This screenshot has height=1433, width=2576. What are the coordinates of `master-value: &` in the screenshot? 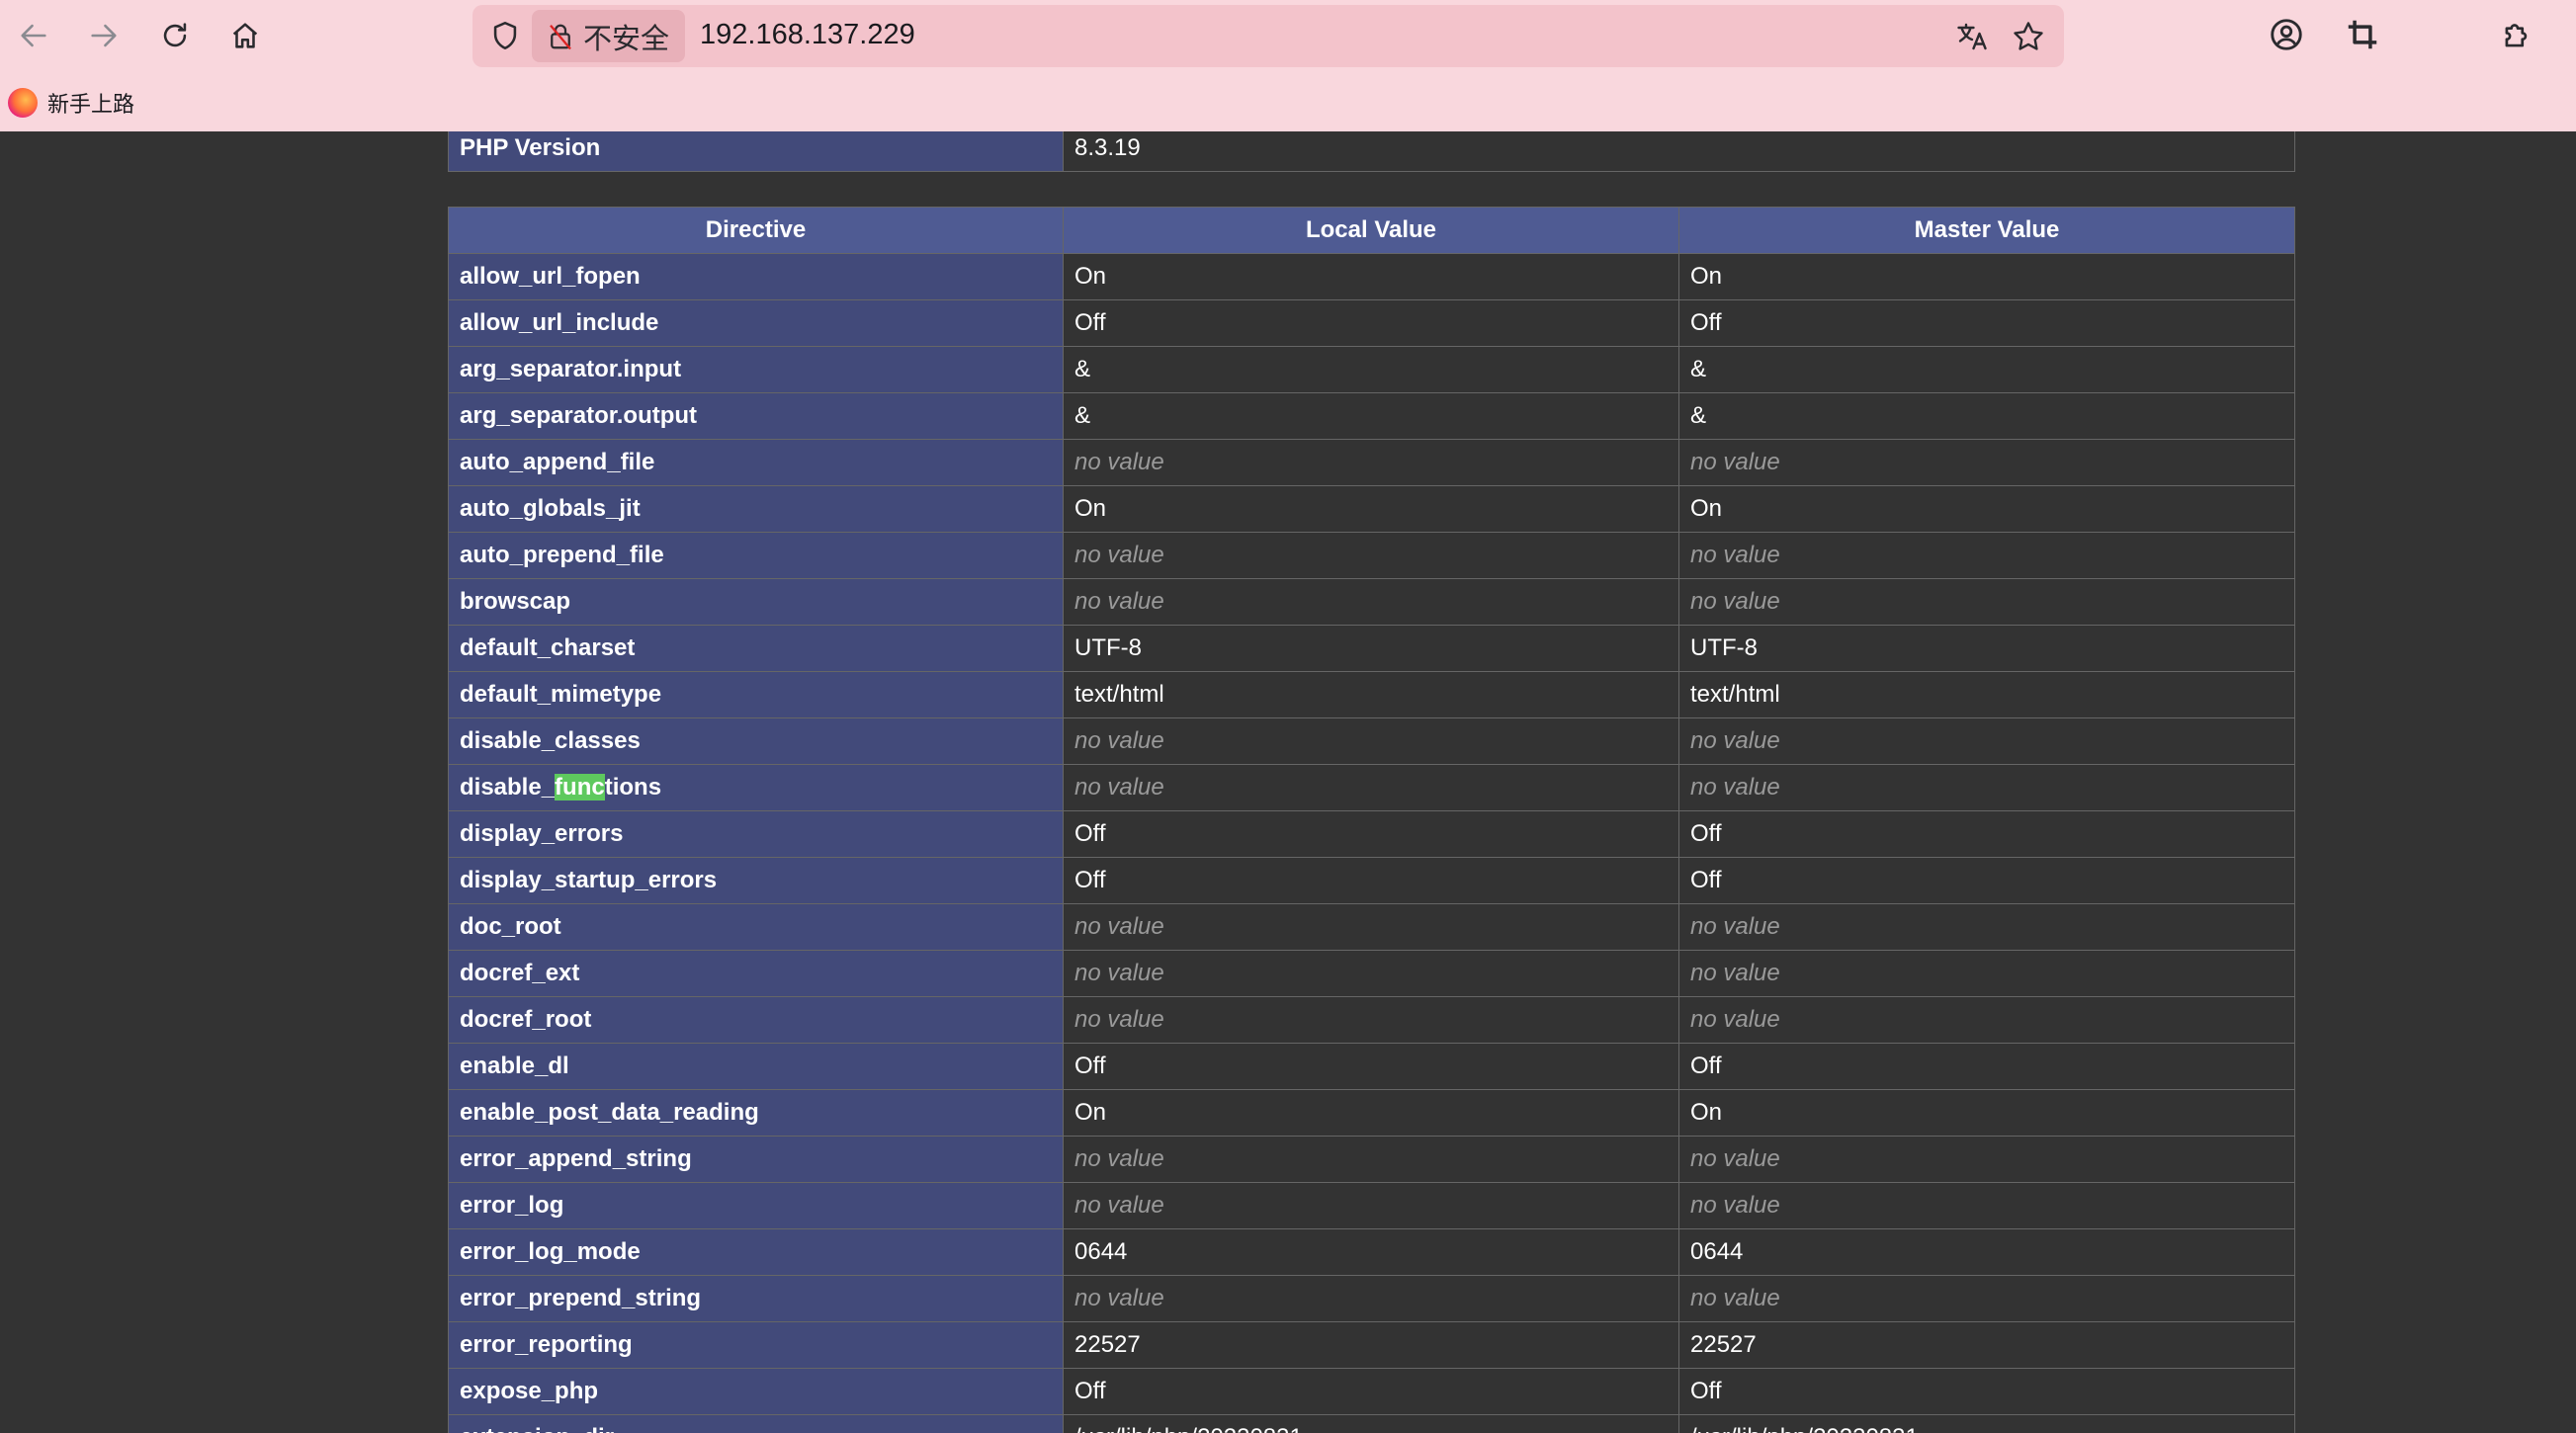 It's located at (1986, 416).